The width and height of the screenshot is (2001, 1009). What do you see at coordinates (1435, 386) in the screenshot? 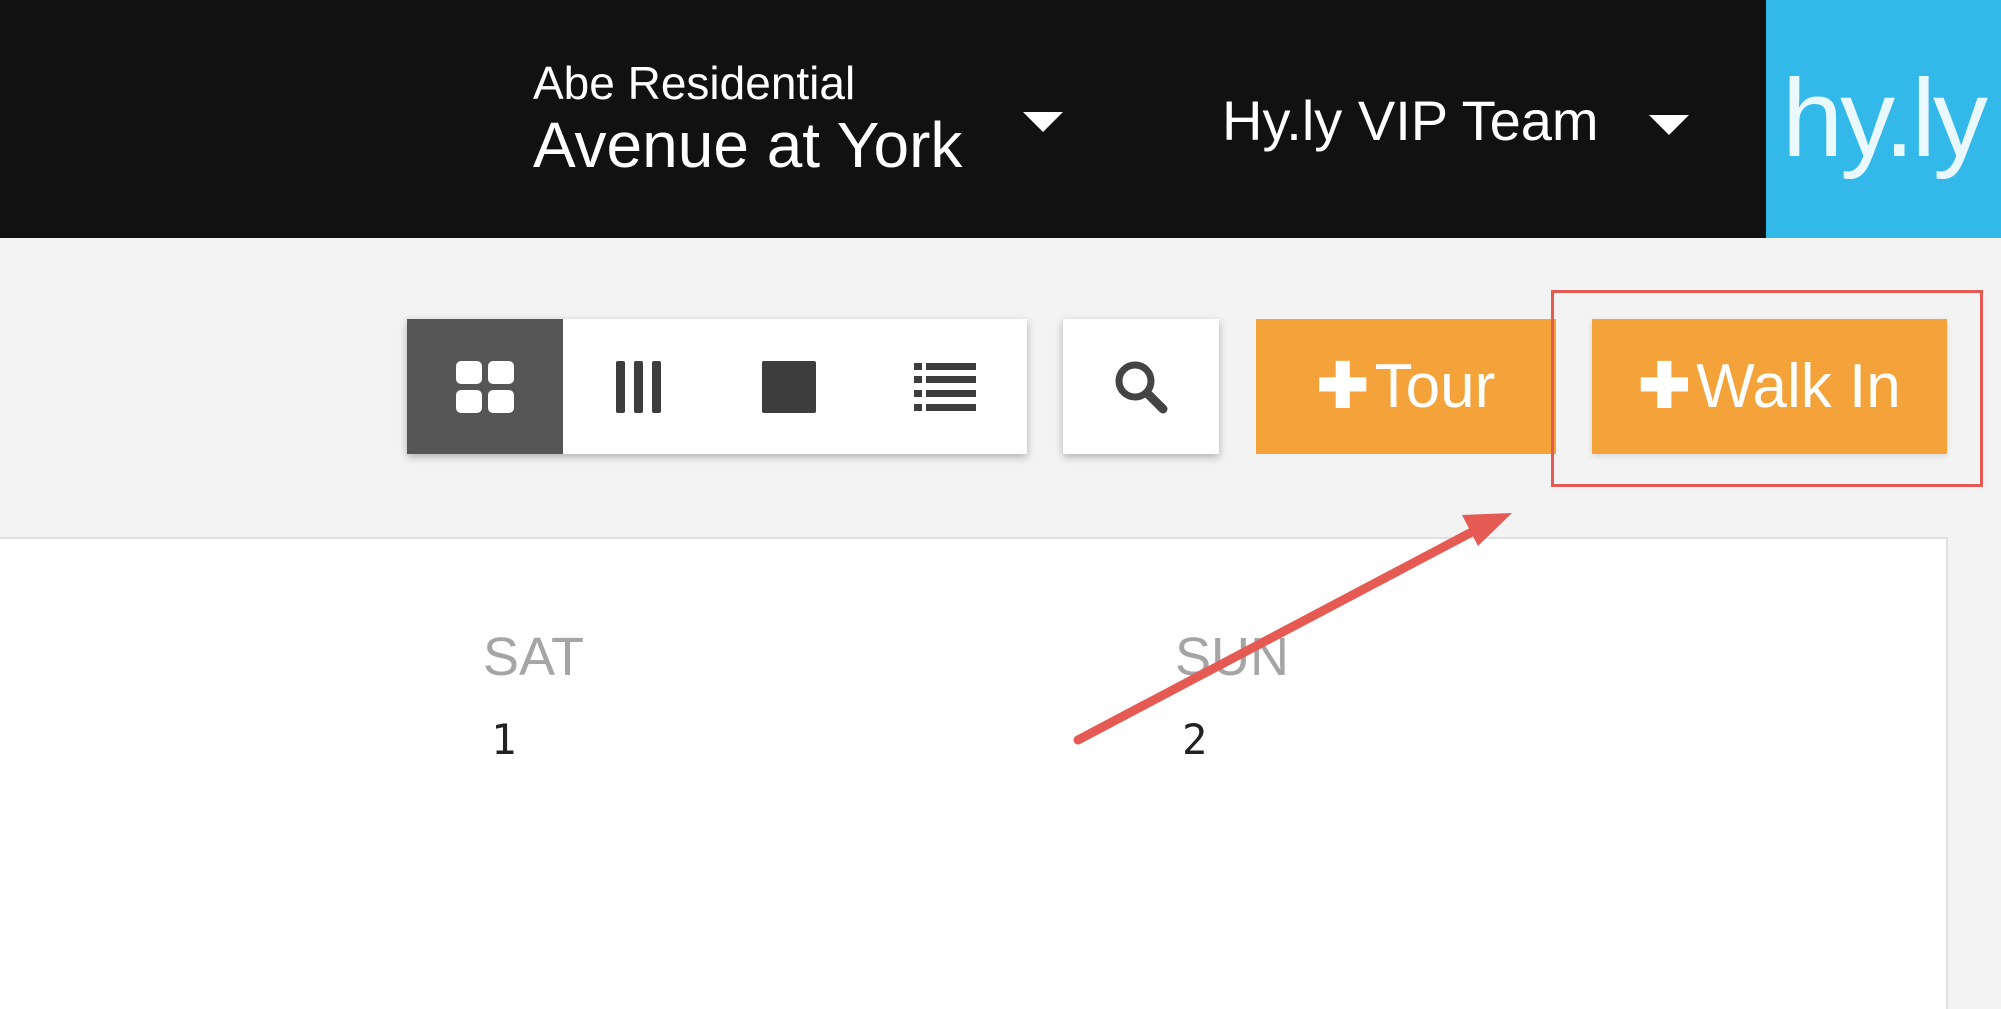
I see `tour-label: Tour` at bounding box center [1435, 386].